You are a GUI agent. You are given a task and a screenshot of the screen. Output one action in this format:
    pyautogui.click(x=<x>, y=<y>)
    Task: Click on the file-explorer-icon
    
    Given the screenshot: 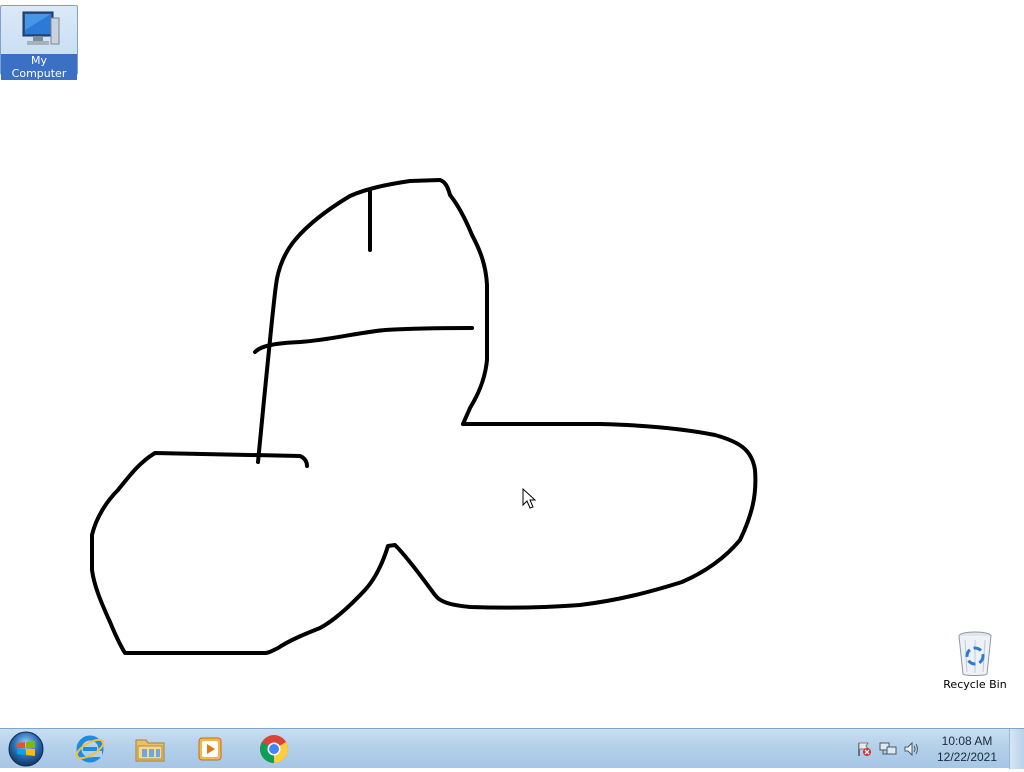 What is the action you would take?
    pyautogui.click(x=150, y=750)
    